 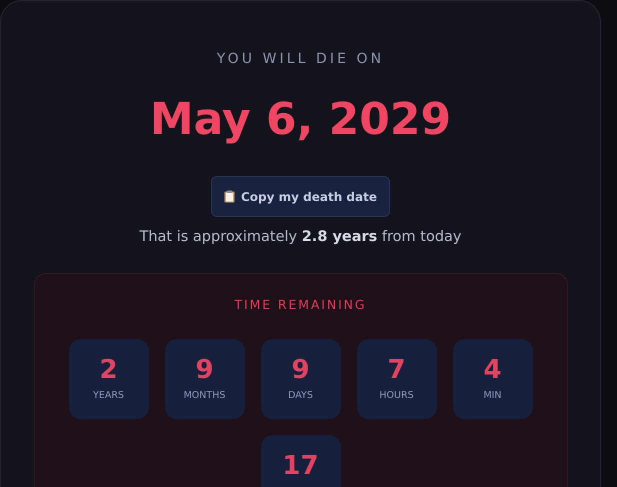 I want to click on unit-value: 17, so click(x=300, y=465).